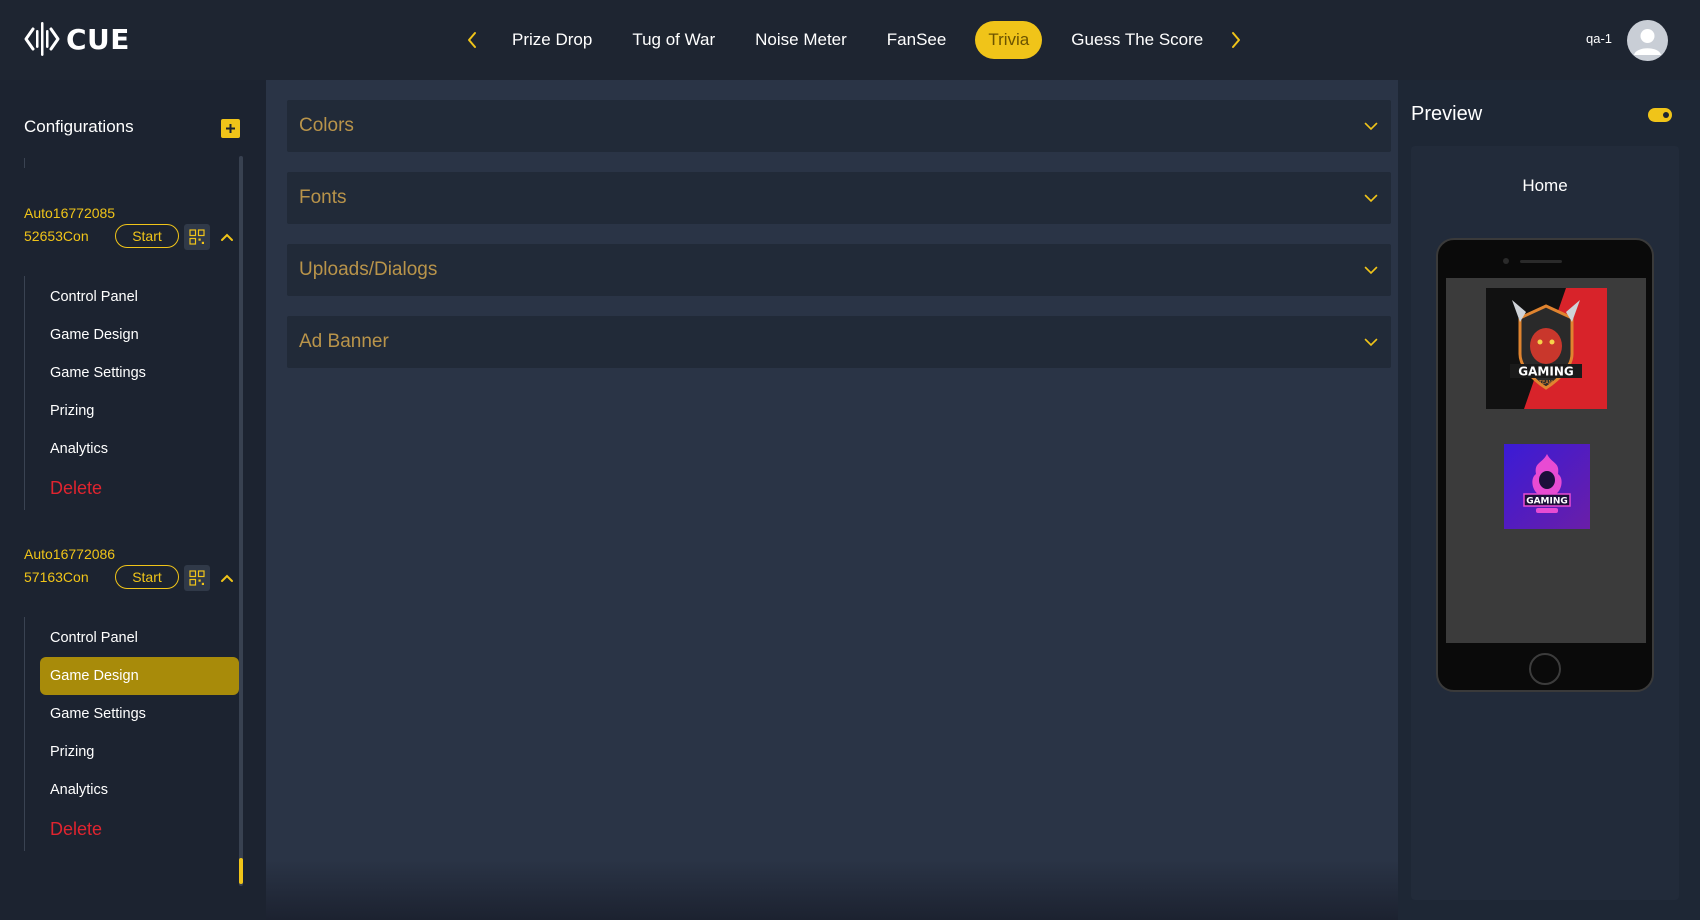  Describe the element at coordinates (241, 521) in the screenshot. I see `sidebar-scrollbar` at that location.